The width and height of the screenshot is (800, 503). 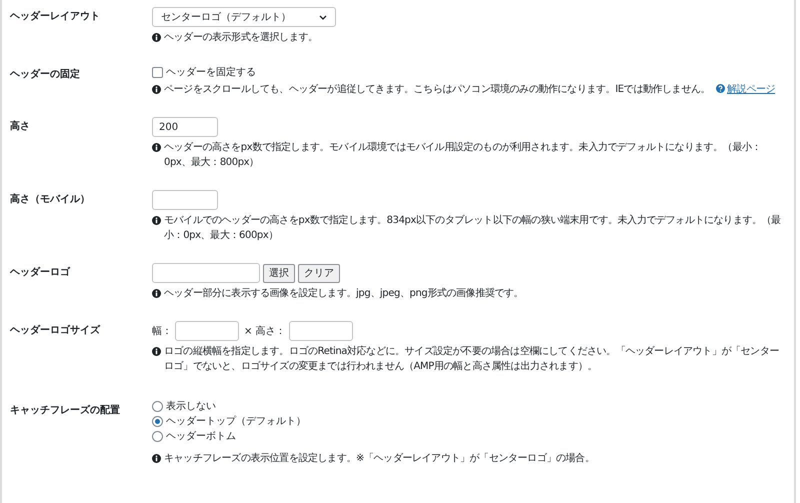 What do you see at coordinates (265, 331) in the screenshot?
I see `height-label: × 高さ：` at bounding box center [265, 331].